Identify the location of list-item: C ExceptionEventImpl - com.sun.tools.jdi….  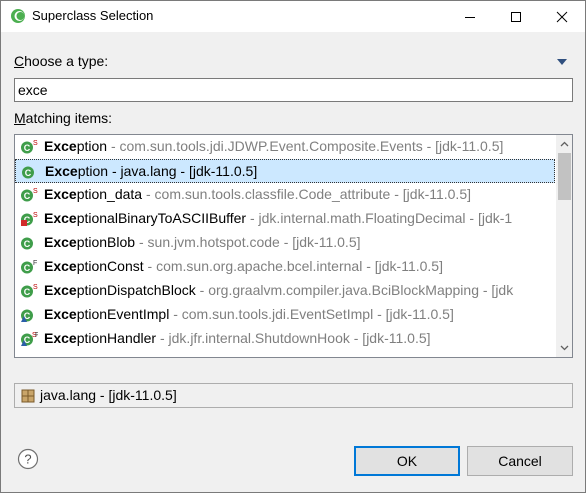
(285, 315).